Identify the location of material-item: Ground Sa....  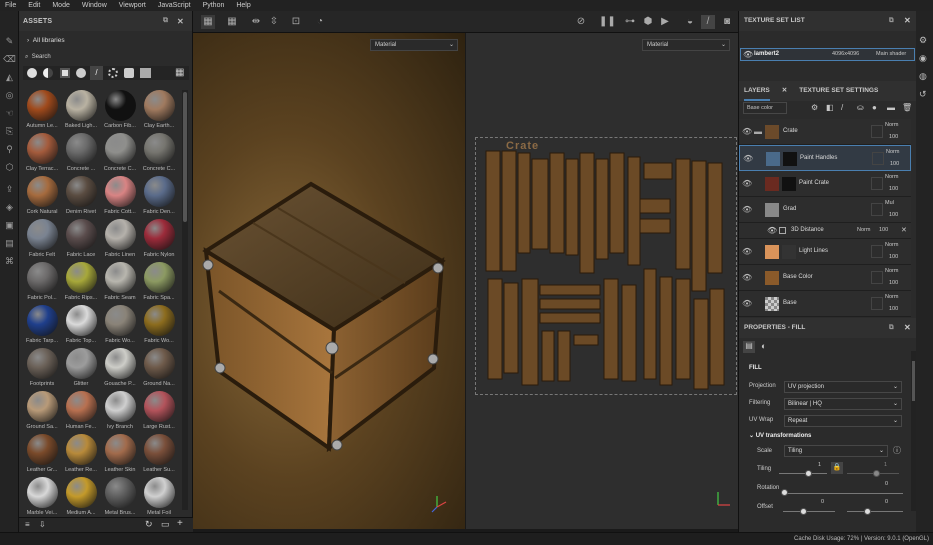
(42, 412).